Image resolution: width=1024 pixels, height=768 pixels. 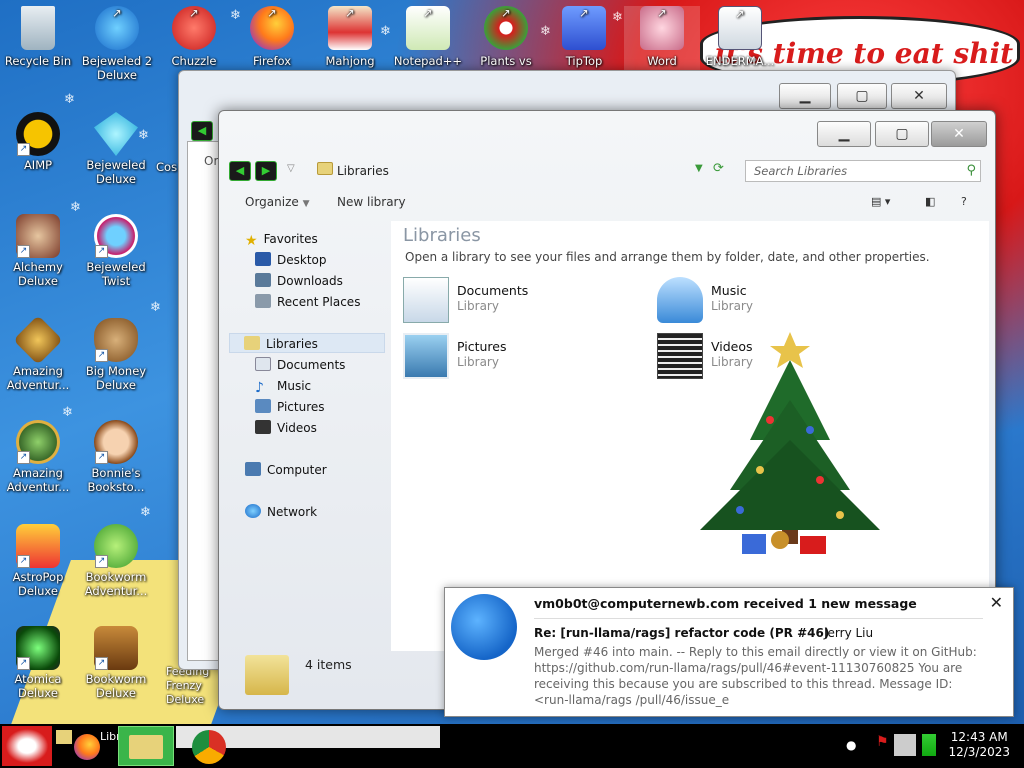 I want to click on amazing-adventures-icon, so click(x=38, y=340).